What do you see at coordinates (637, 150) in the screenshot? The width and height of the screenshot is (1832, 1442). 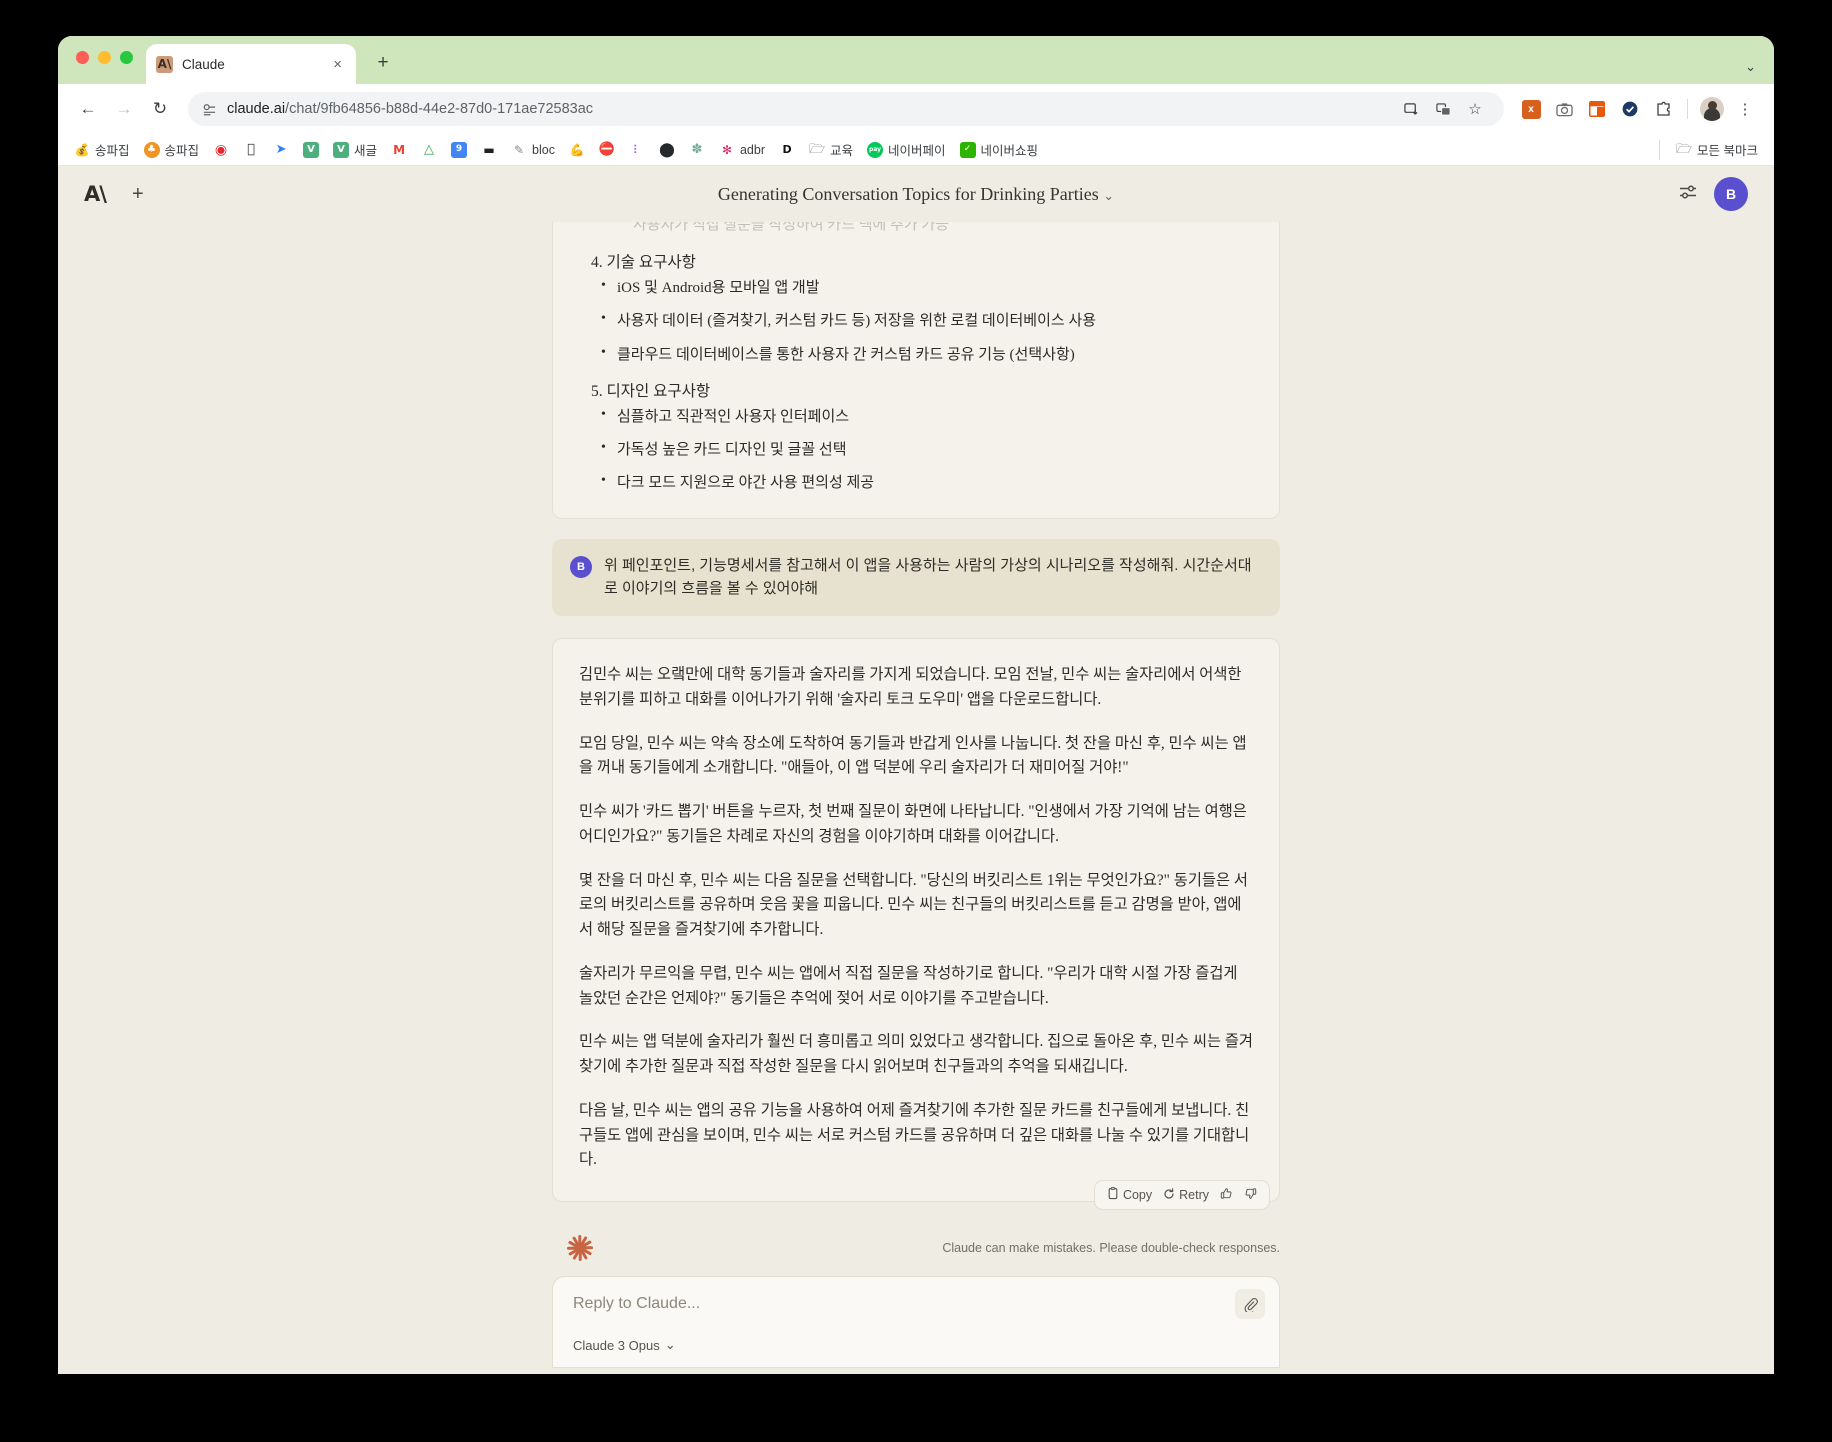 I see `bookmark-item: ⠇` at bounding box center [637, 150].